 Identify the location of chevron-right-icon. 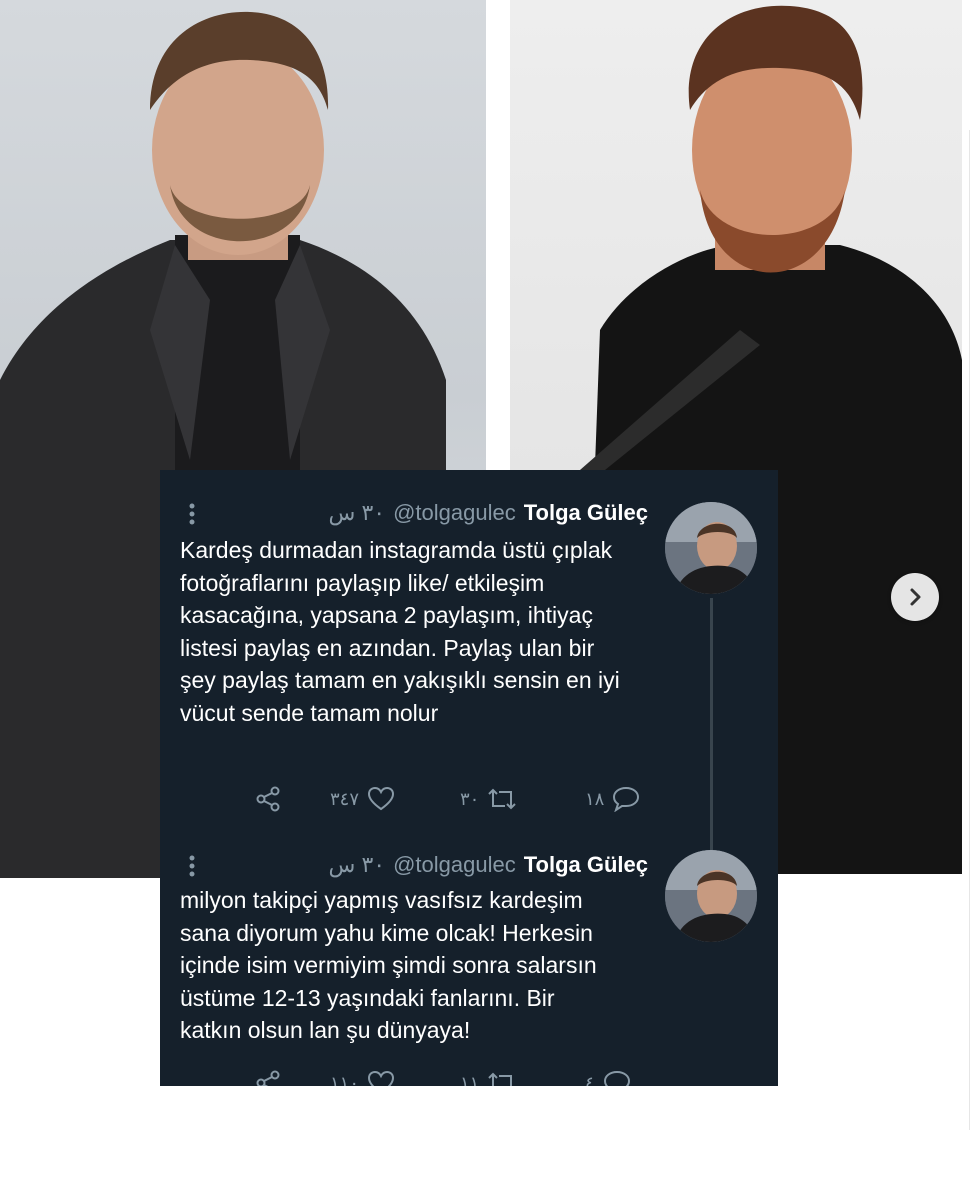
(915, 597).